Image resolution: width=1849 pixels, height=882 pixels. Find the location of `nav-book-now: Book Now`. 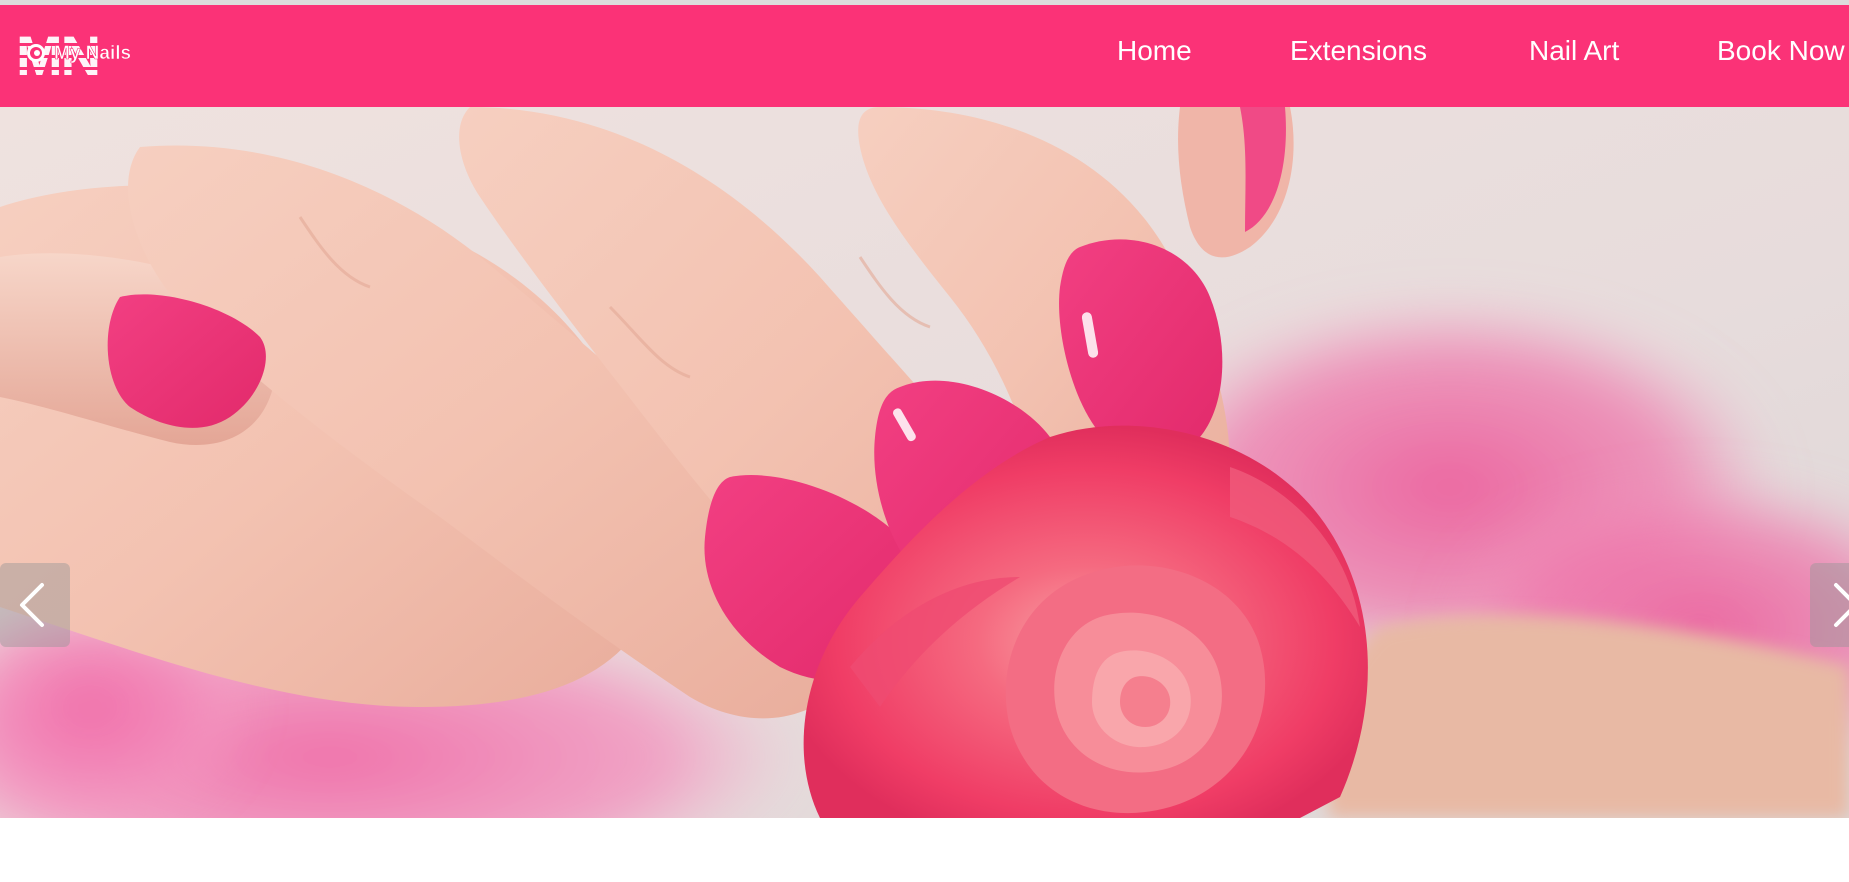

nav-book-now: Book Now is located at coordinates (1781, 51).